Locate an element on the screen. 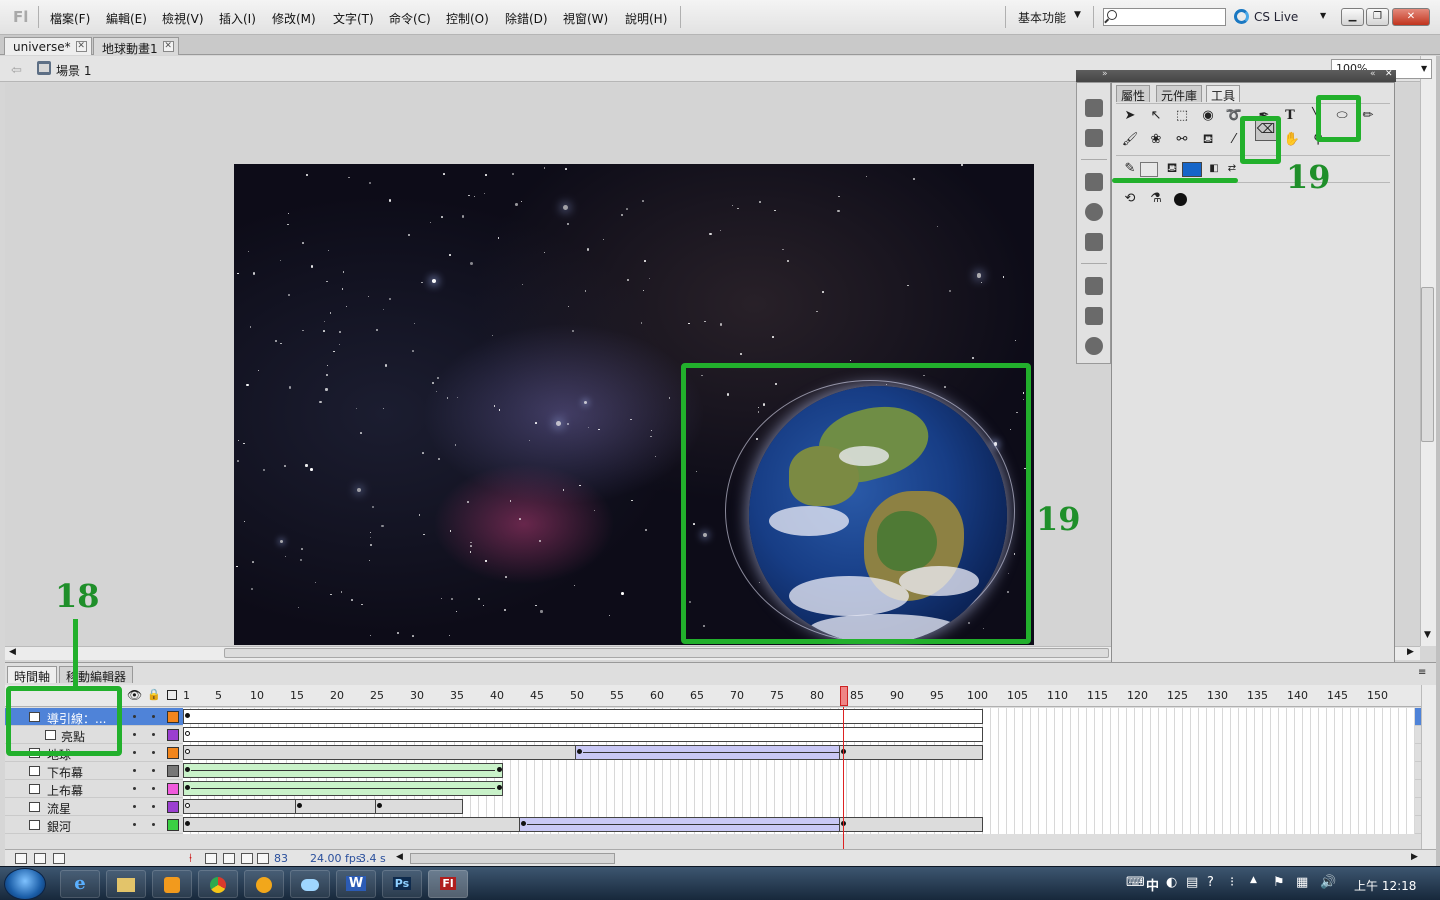 This screenshot has height=900, width=1440. stroke-color-swatch is located at coordinates (1149, 169).